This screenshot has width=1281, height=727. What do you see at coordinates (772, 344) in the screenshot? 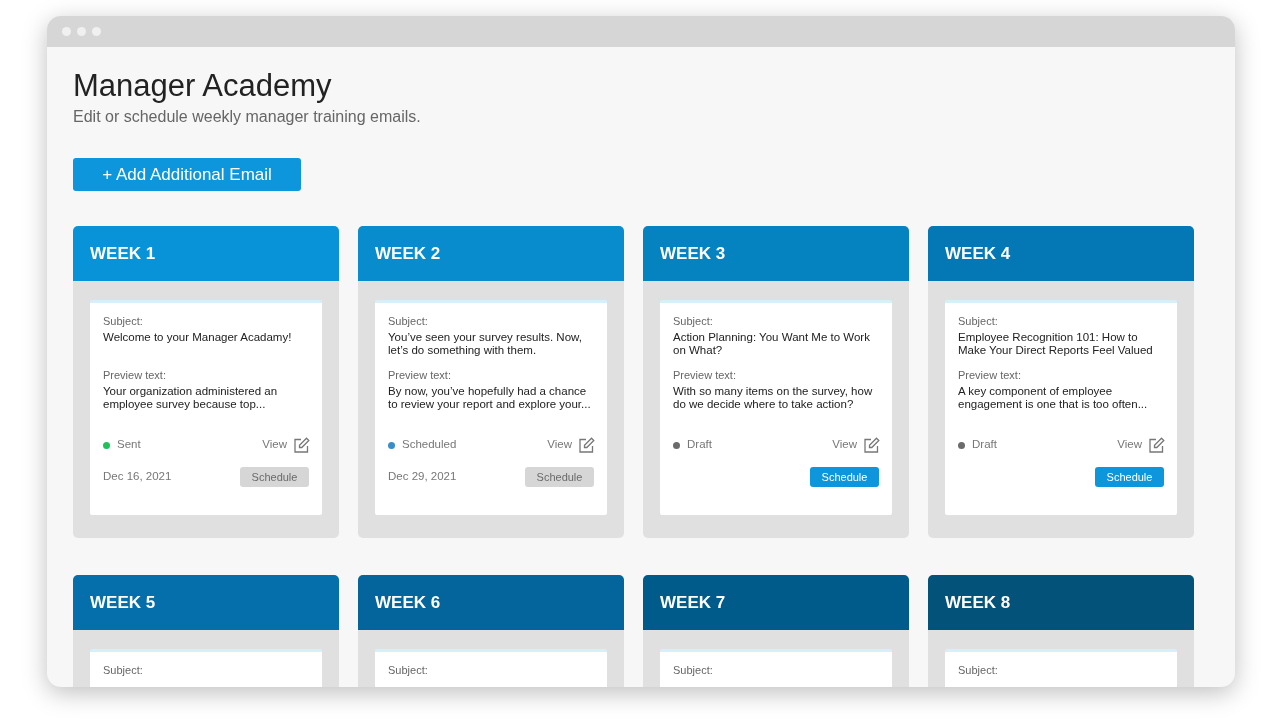
I see `subject-text: Action Planning: You Want Me to Work on What?` at bounding box center [772, 344].